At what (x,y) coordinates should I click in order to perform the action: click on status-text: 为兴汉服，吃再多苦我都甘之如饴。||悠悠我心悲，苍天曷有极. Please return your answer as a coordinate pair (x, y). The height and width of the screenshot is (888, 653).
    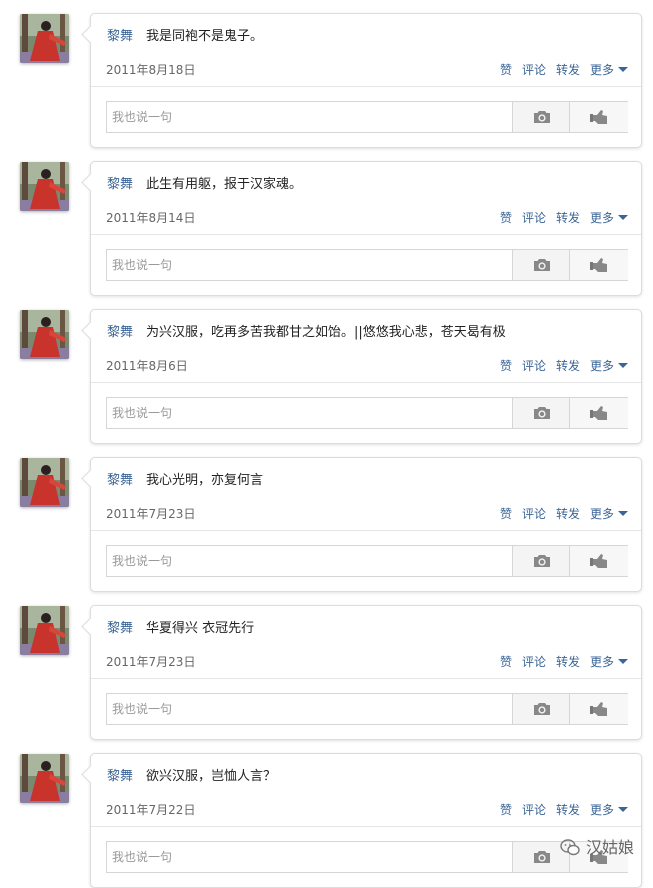
    Looking at the image, I should click on (326, 332).